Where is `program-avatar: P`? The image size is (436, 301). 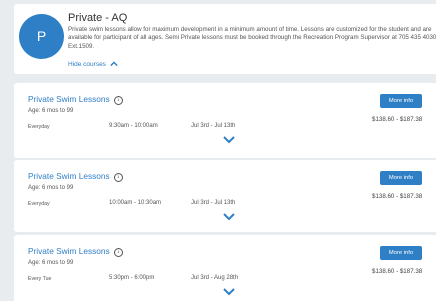
program-avatar: P is located at coordinates (41, 36).